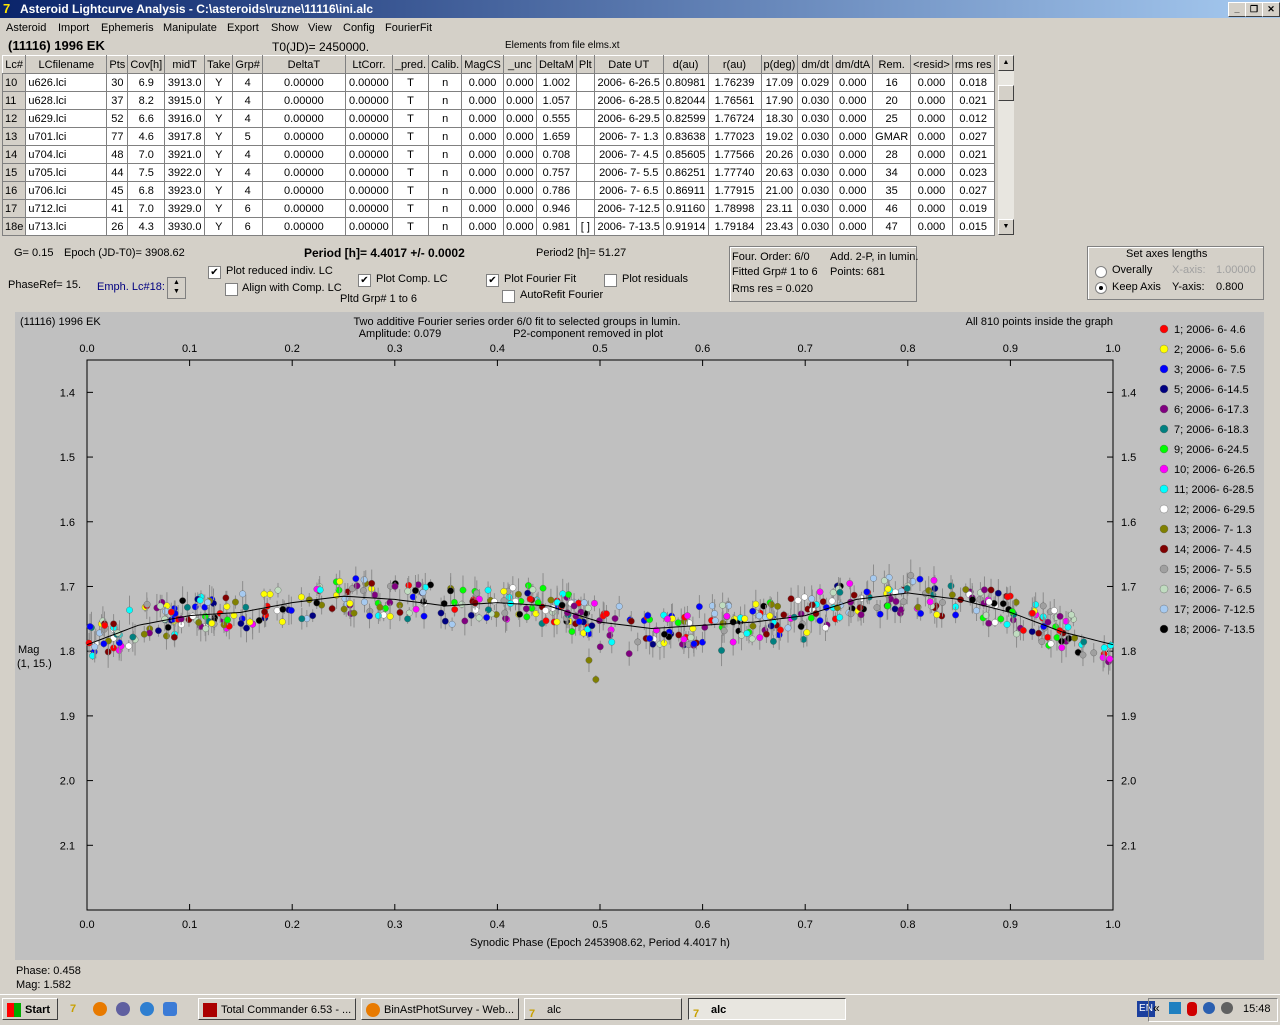  What do you see at coordinates (628, 154) in the screenshot?
I see `table-cell: 2006- 7- 4.5` at bounding box center [628, 154].